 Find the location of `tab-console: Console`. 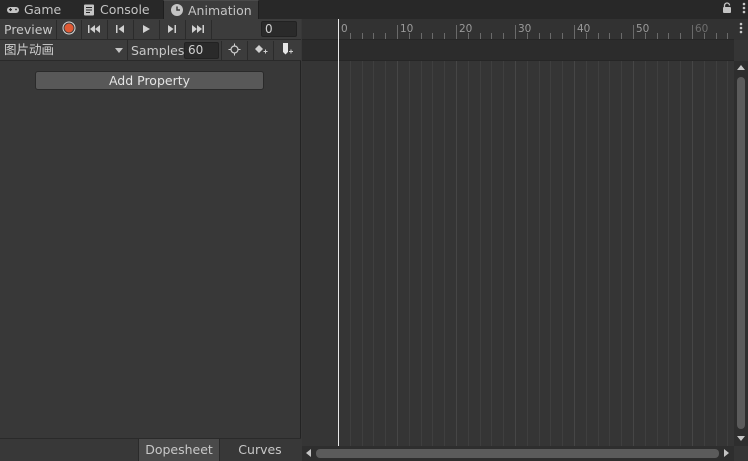

tab-console: Console is located at coordinates (119, 9).